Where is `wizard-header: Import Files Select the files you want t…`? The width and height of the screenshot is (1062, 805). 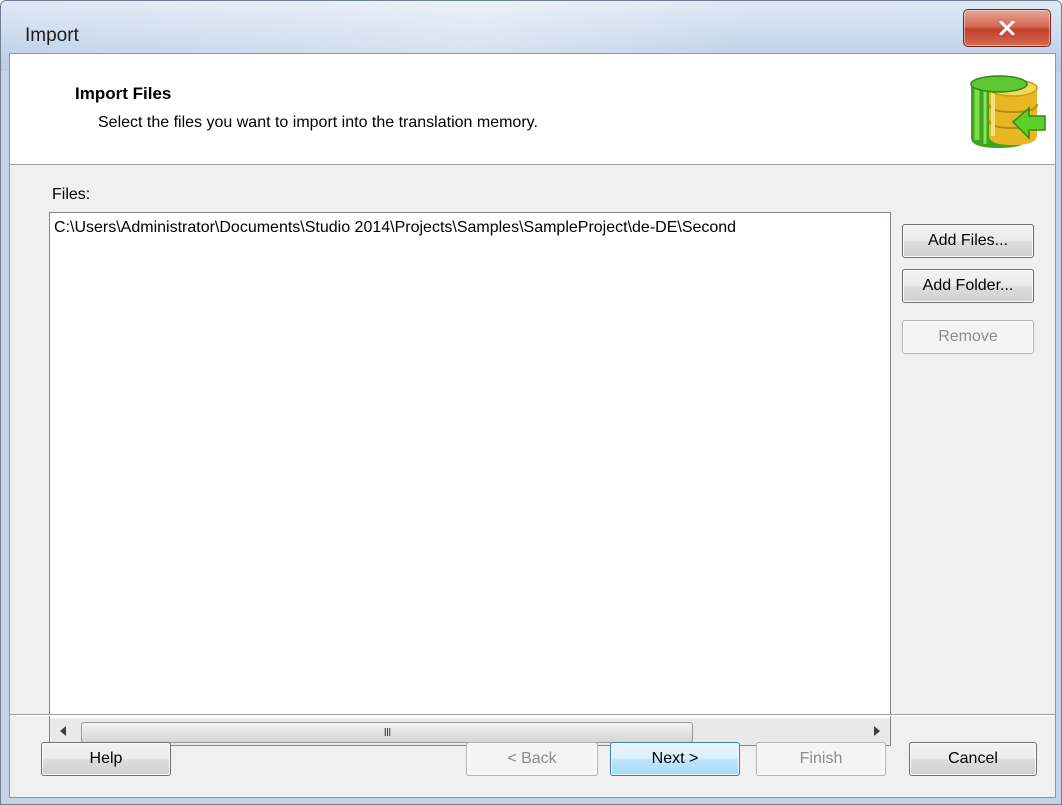 wizard-header: Import Files Select the files you want t… is located at coordinates (532, 109).